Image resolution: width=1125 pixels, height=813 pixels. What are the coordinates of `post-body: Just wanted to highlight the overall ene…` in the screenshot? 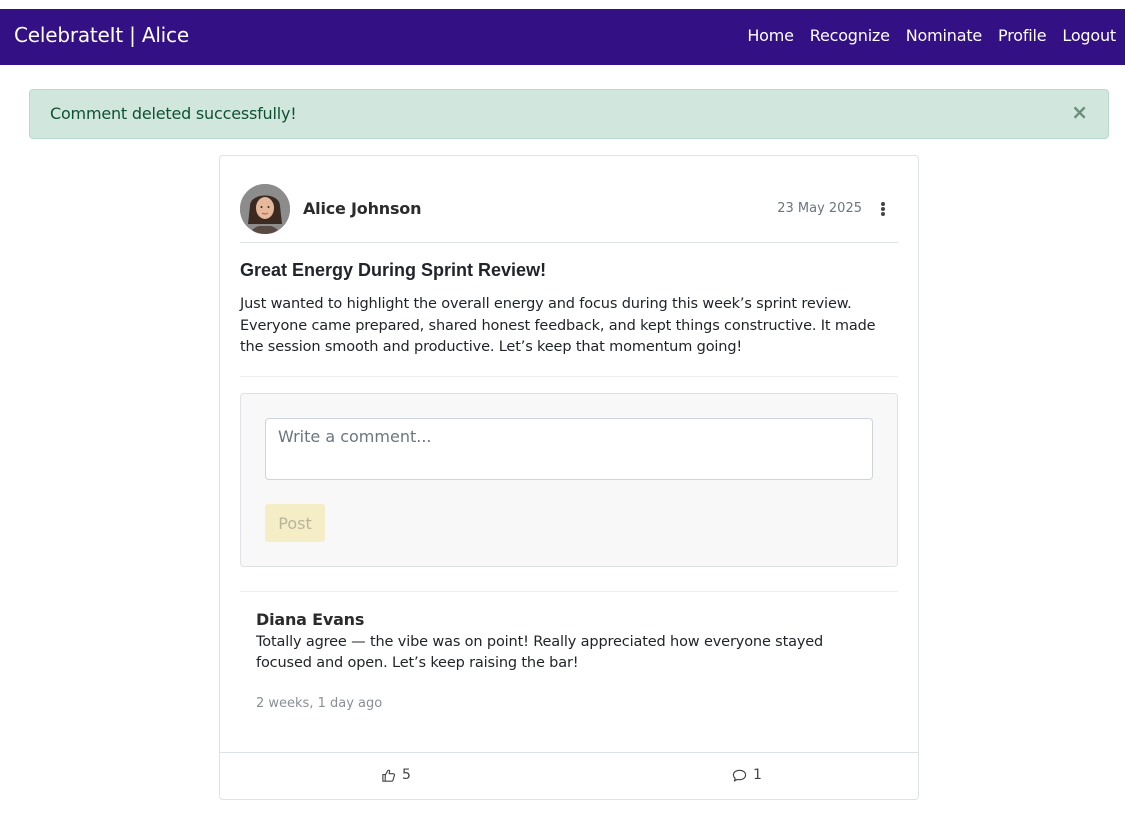 It's located at (558, 325).